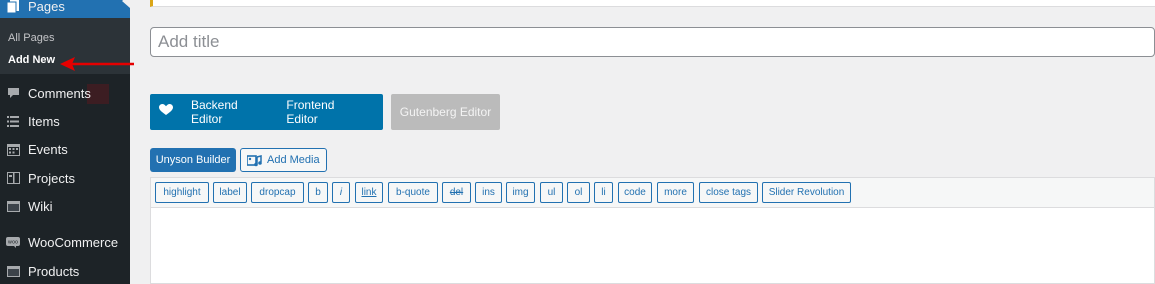  Describe the element at coordinates (445, 112) in the screenshot. I see `gutenberg-editor-button: Gutenberg Editor` at that location.